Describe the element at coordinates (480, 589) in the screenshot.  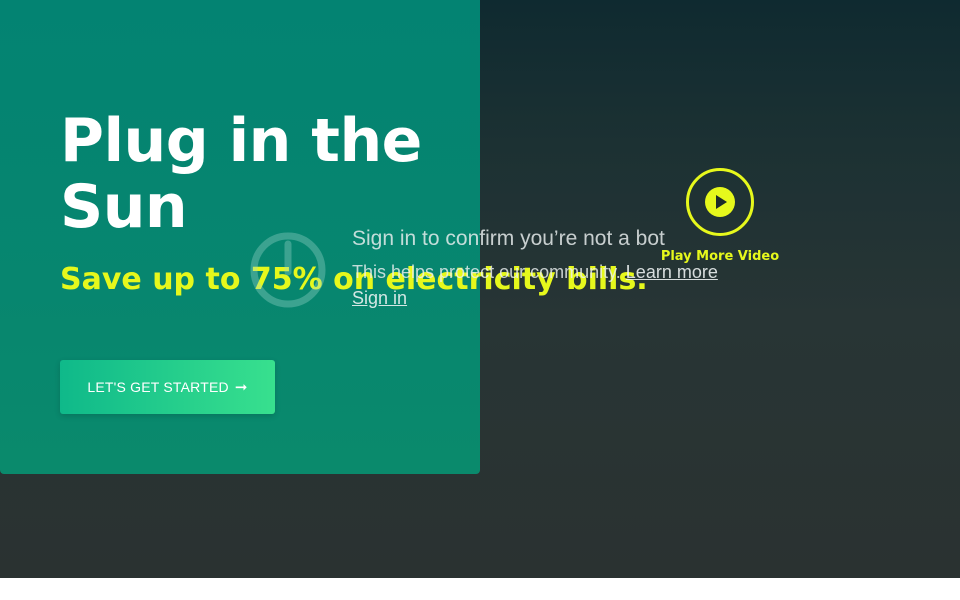
I see `page-footer-strip` at that location.